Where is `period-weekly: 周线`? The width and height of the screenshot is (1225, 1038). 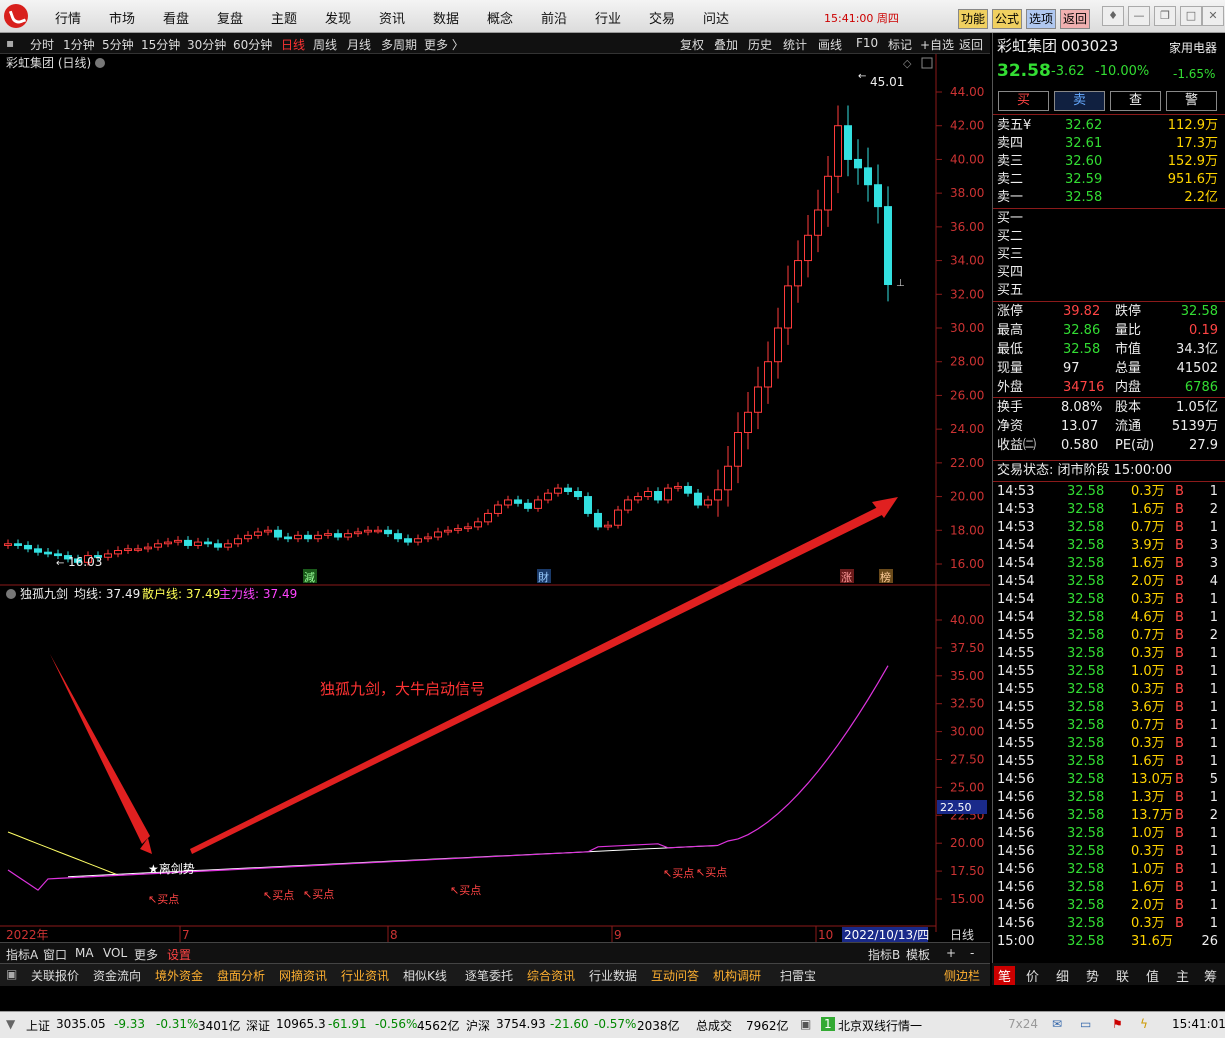
period-weekly: 周线 is located at coordinates (325, 44).